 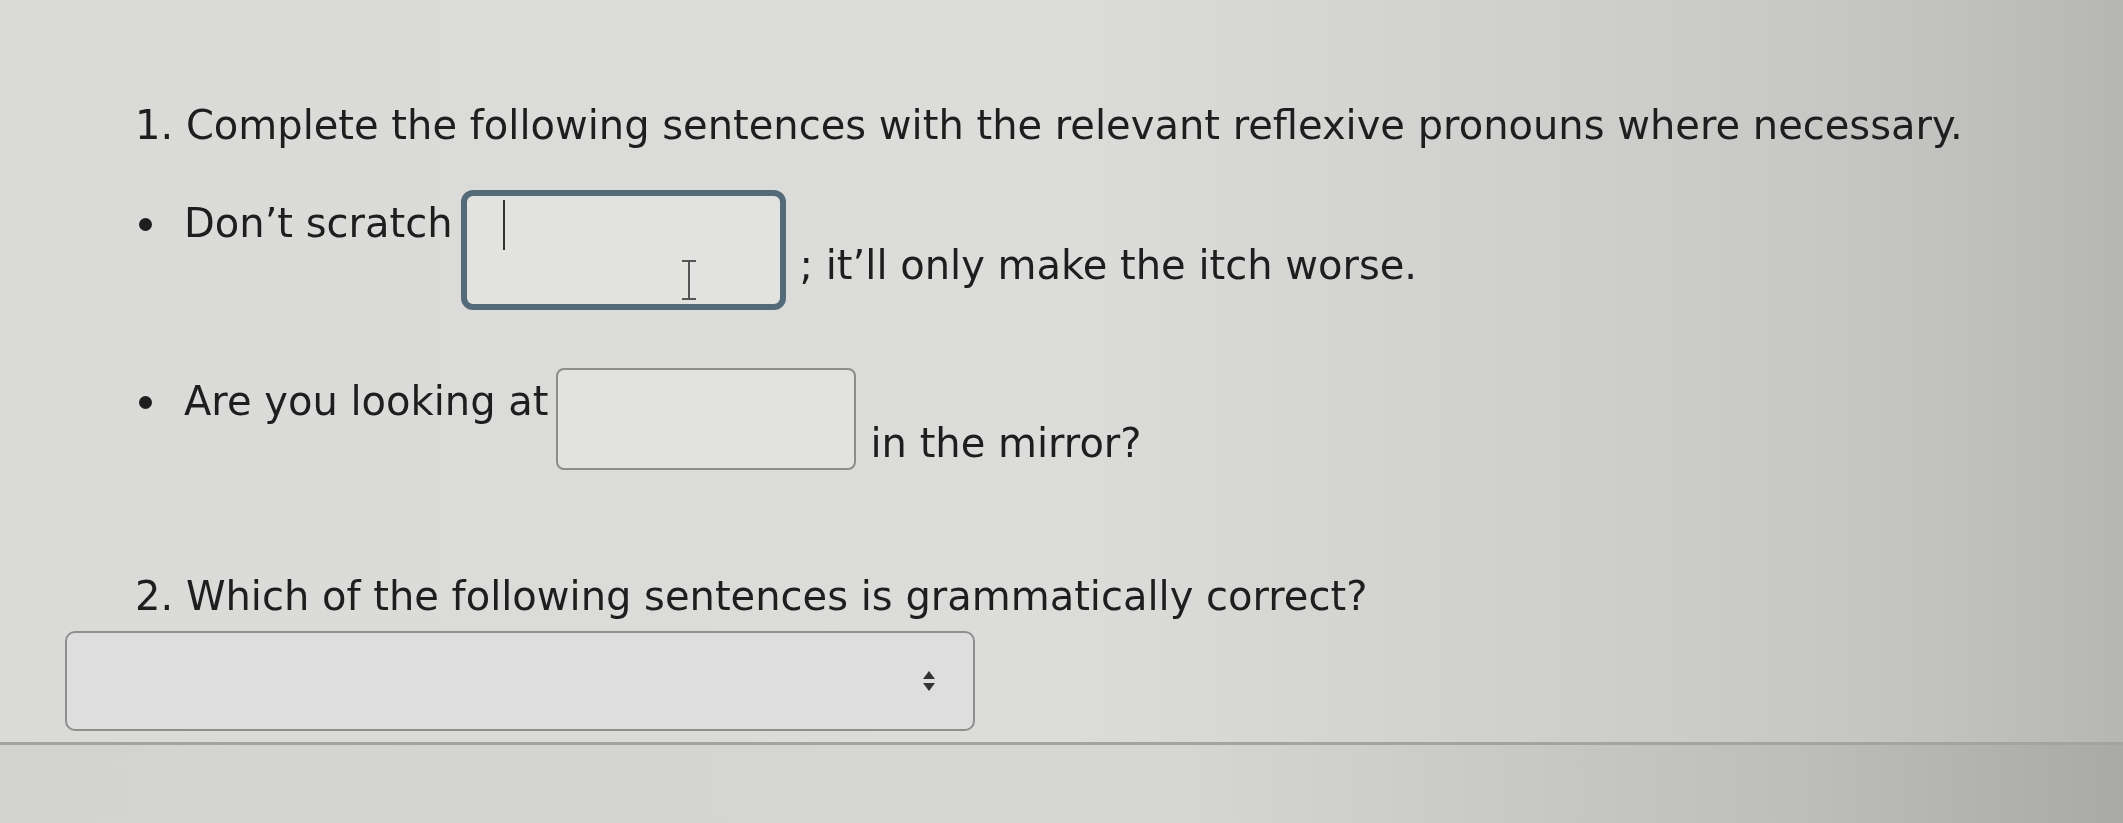 What do you see at coordinates (929, 681) in the screenshot?
I see `up-down-caret-icon` at bounding box center [929, 681].